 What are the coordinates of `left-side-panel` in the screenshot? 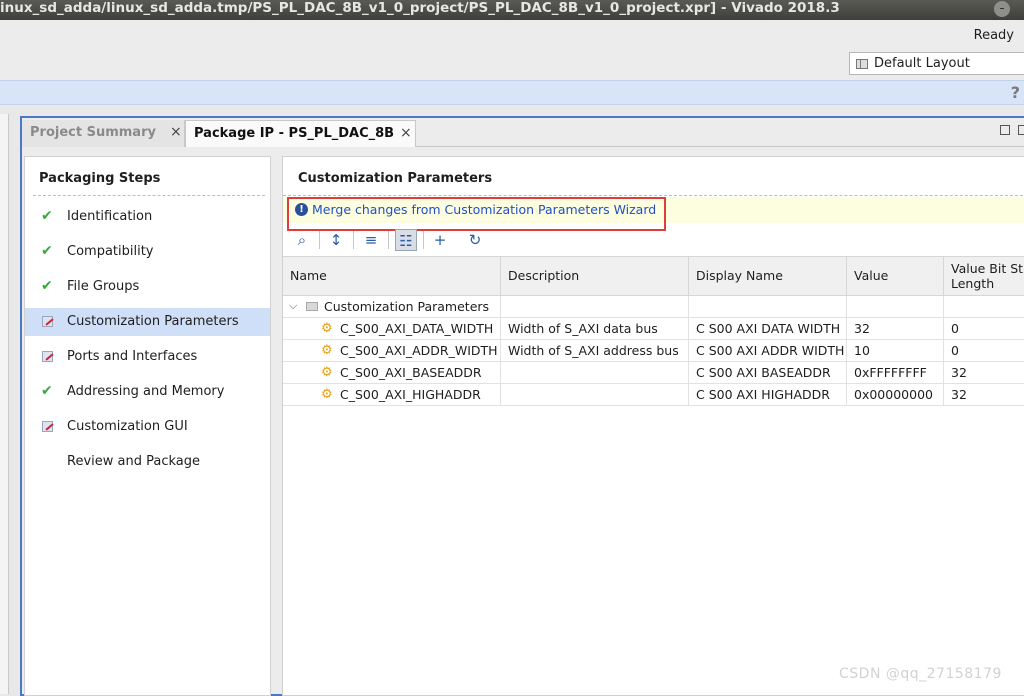 It's located at (4, 404).